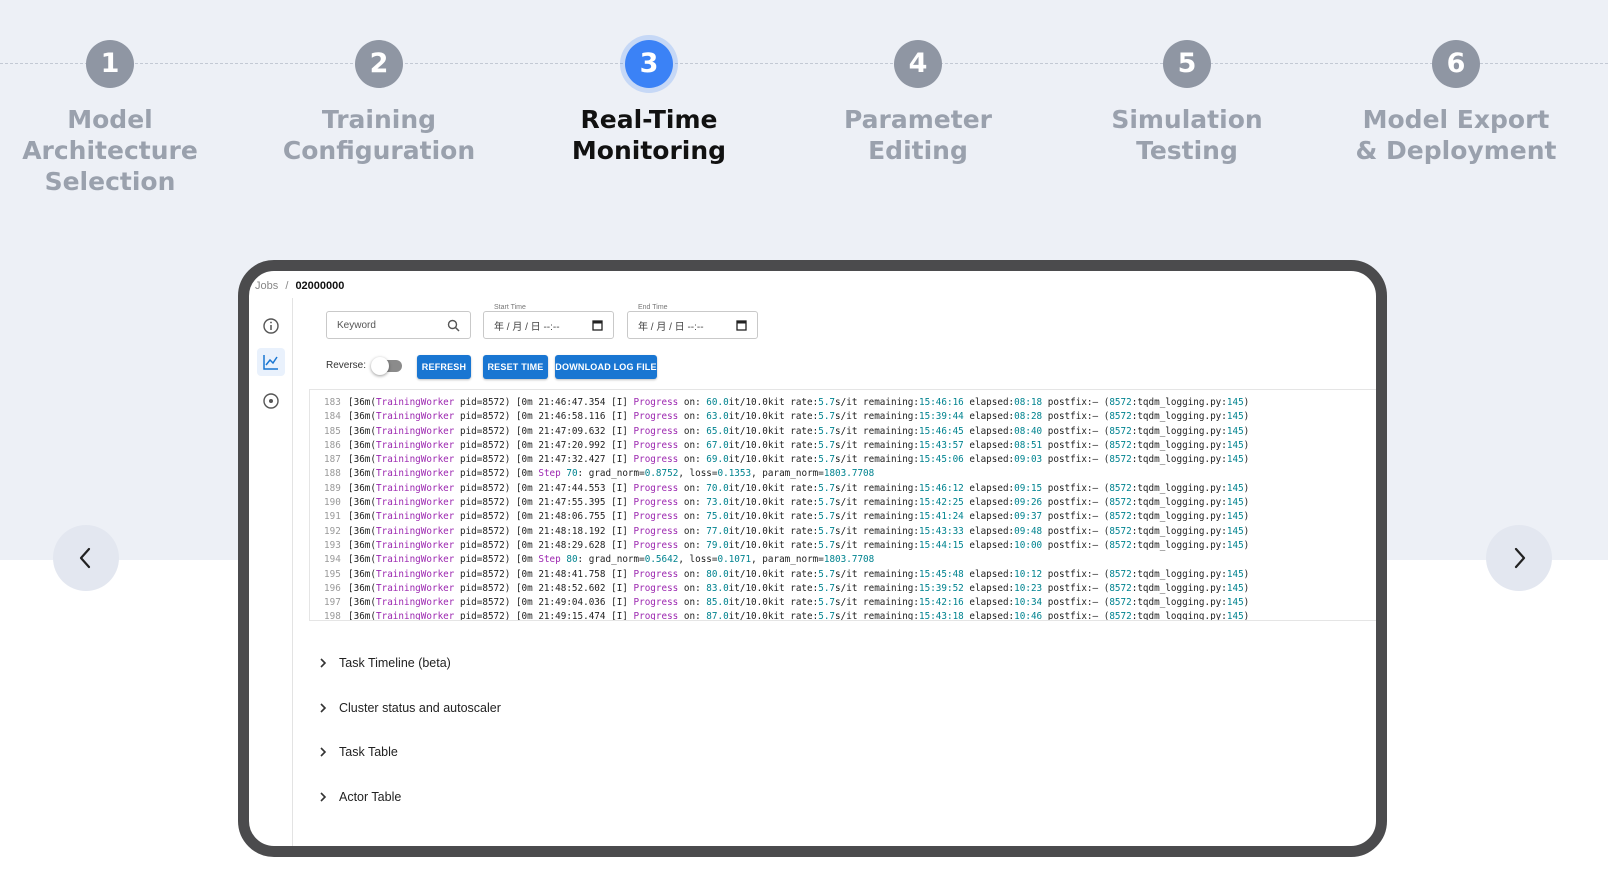 The width and height of the screenshot is (1608, 894). Describe the element at coordinates (386, 366) in the screenshot. I see `reverse-toggle` at that location.